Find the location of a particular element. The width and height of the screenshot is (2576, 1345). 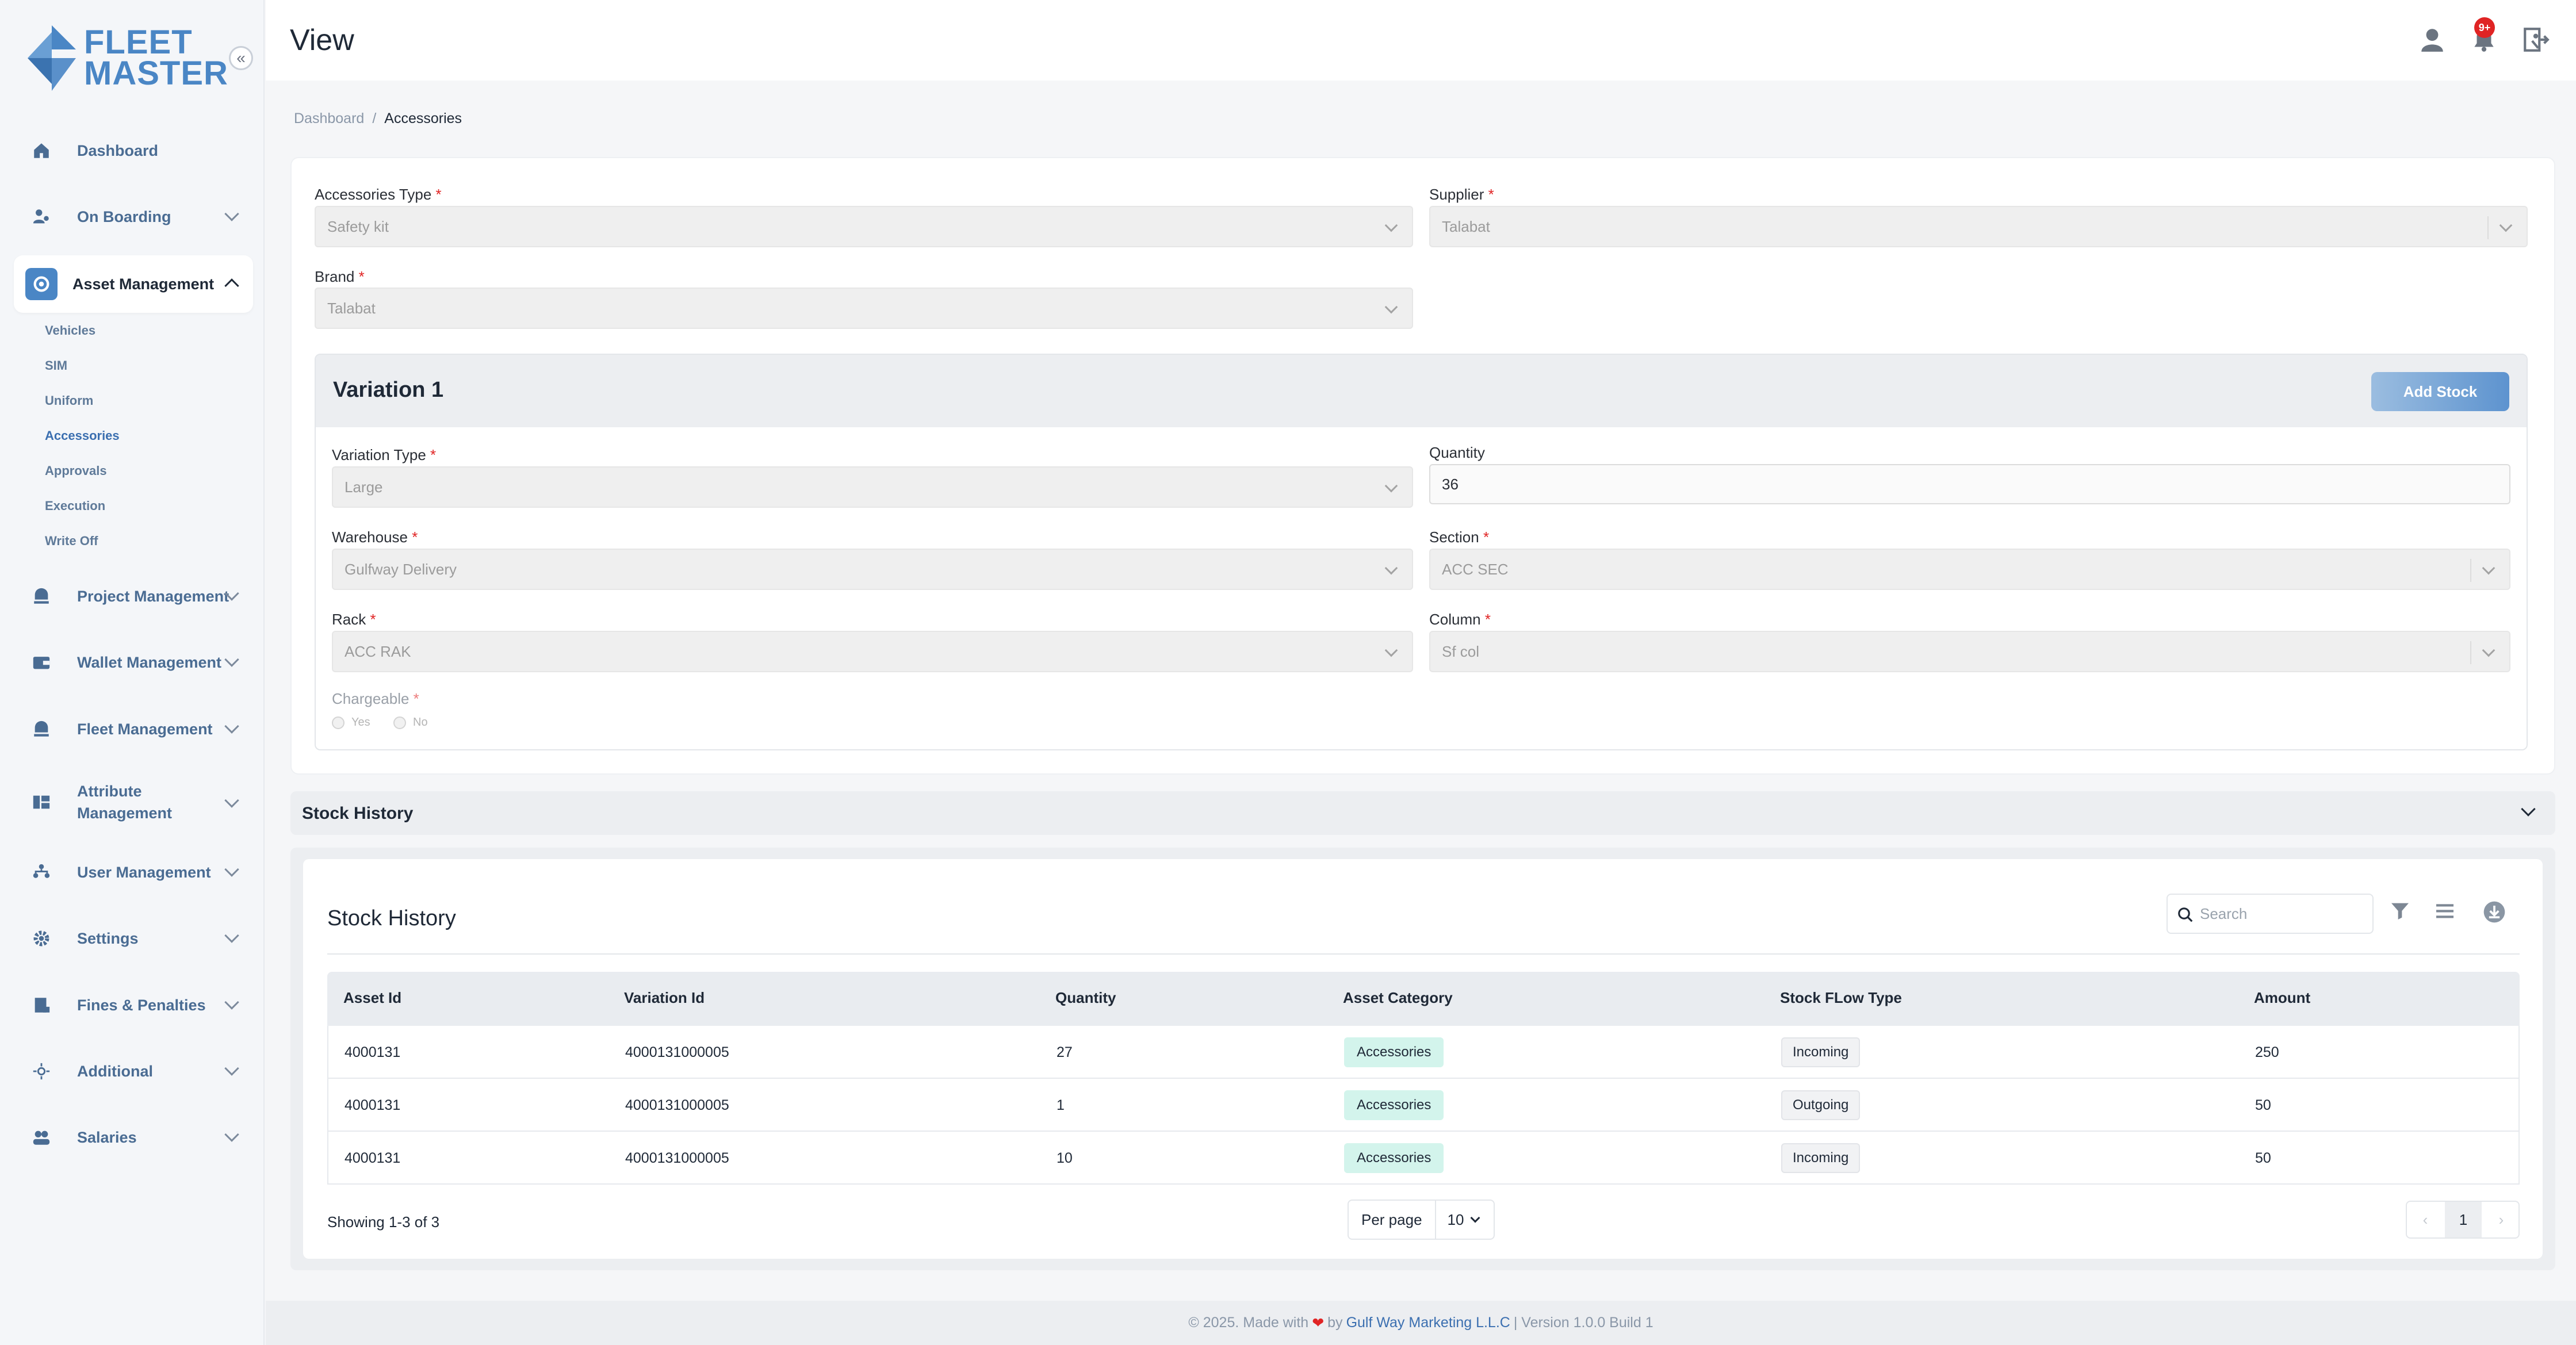

radio-label-yes: Yes is located at coordinates (360, 722).